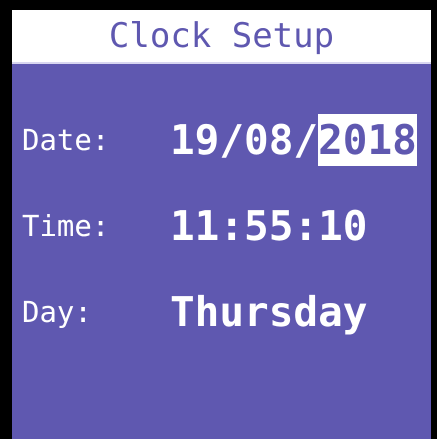  What do you see at coordinates (57, 312) in the screenshot?
I see `field-label: Day:` at bounding box center [57, 312].